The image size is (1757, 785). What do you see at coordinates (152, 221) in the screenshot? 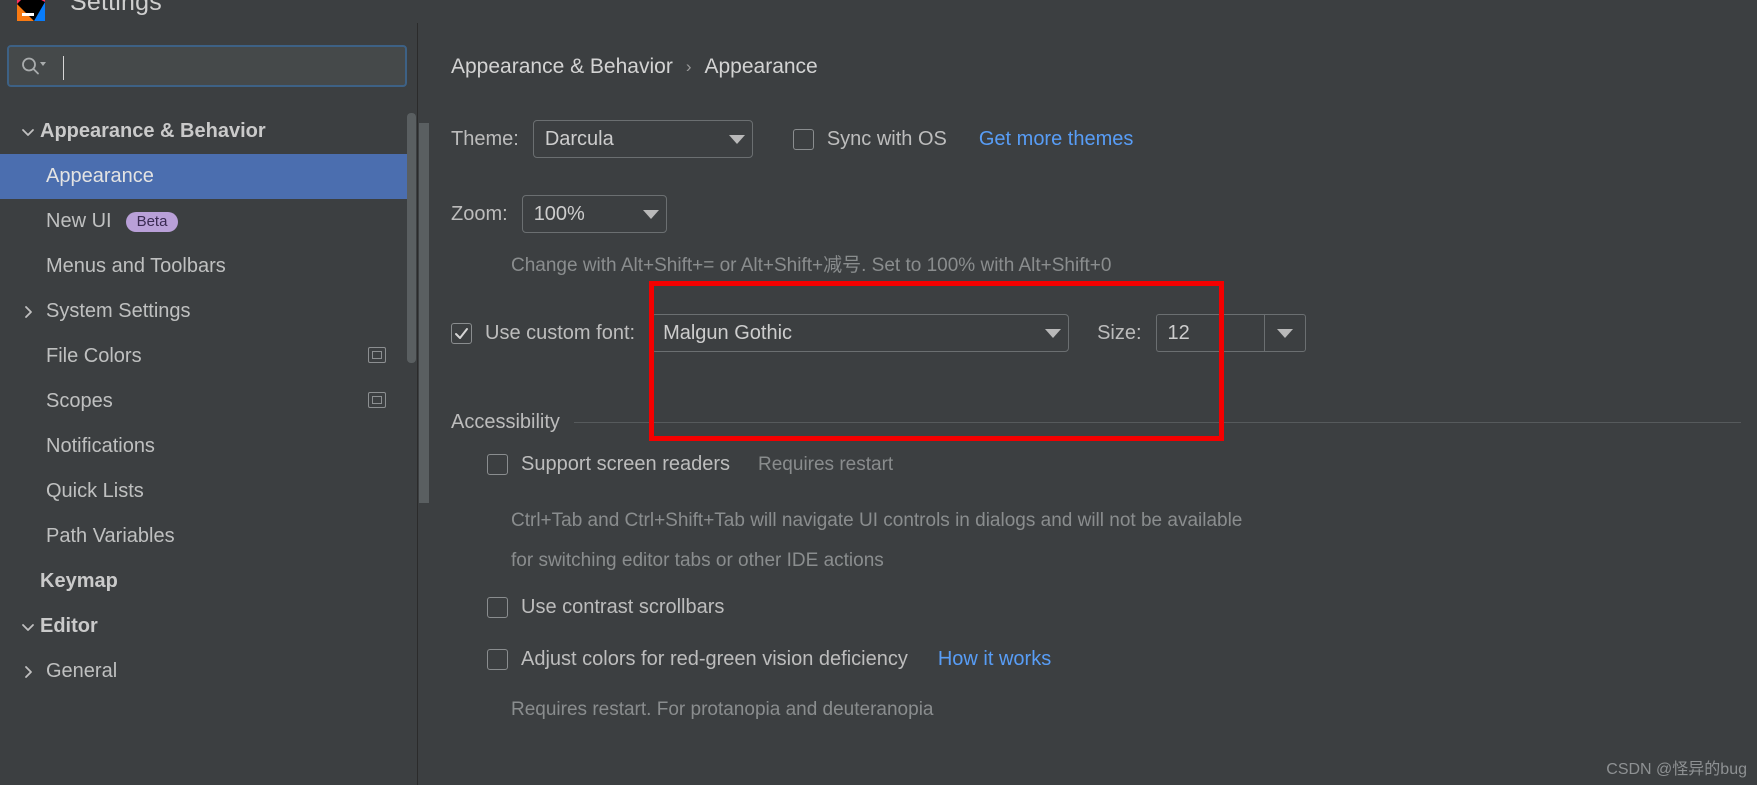
I see `status-badge-beta: Beta` at bounding box center [152, 221].